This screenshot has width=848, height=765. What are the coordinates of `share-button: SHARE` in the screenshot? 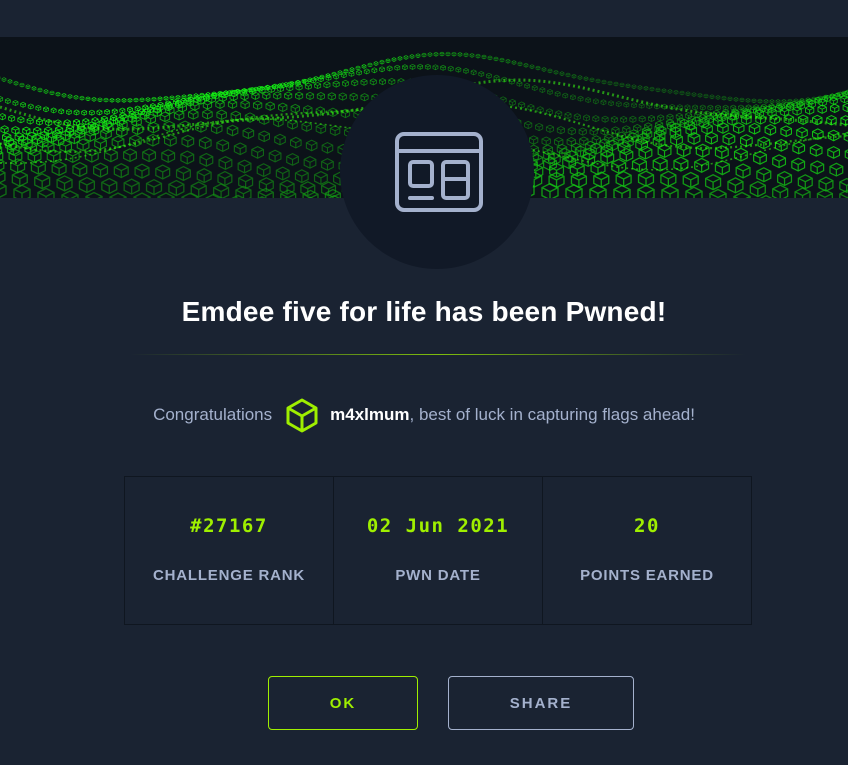 It's located at (541, 703).